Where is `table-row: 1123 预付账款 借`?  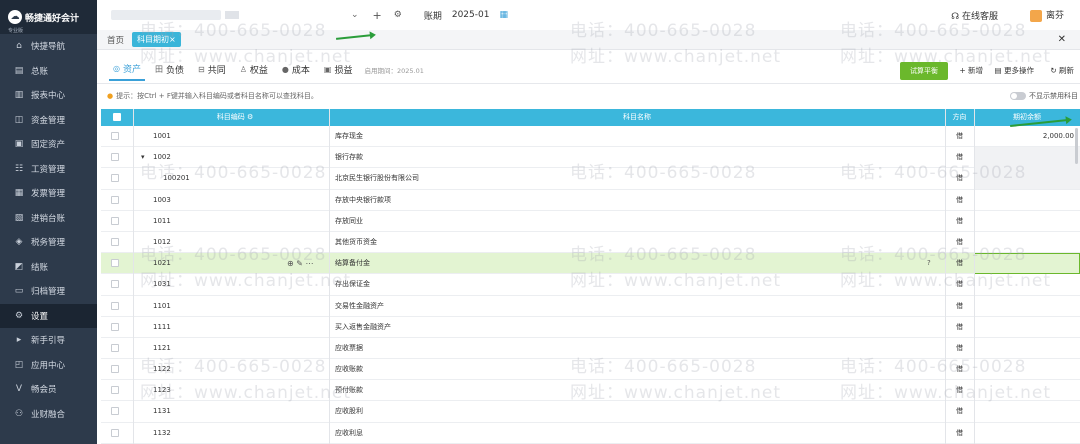
table-row: 1123 预付账款 借 is located at coordinates (590, 391).